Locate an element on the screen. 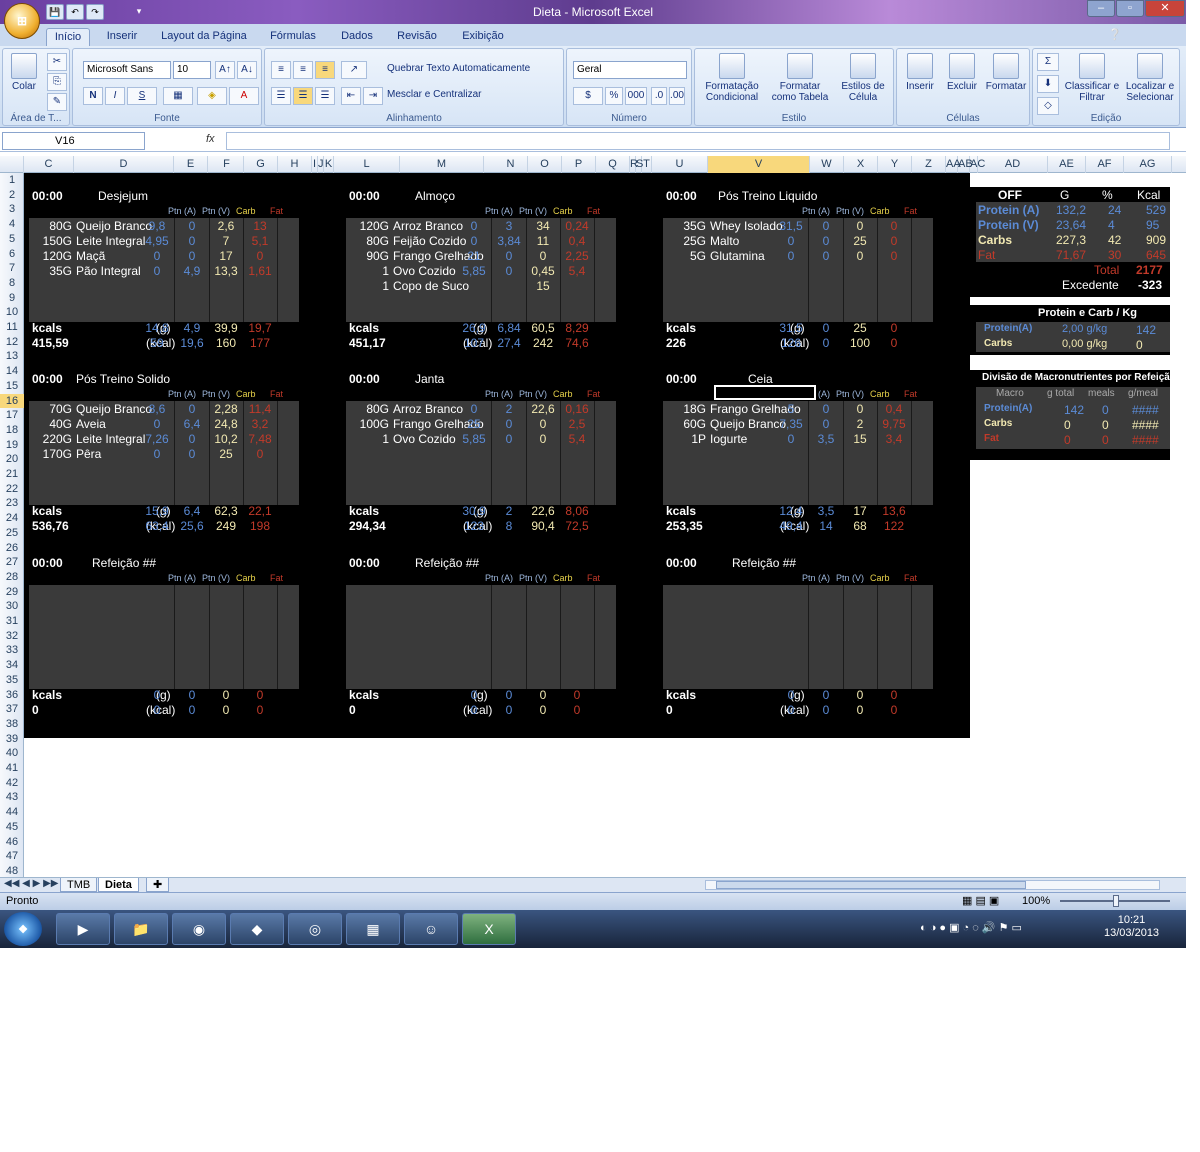  messenger-icon: ☺ is located at coordinates (431, 929).